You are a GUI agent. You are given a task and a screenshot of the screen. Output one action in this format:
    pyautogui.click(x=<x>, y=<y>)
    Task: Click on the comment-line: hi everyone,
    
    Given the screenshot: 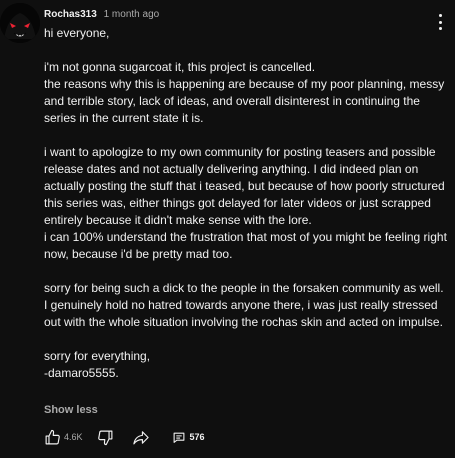 What is the action you would take?
    pyautogui.click(x=77, y=33)
    